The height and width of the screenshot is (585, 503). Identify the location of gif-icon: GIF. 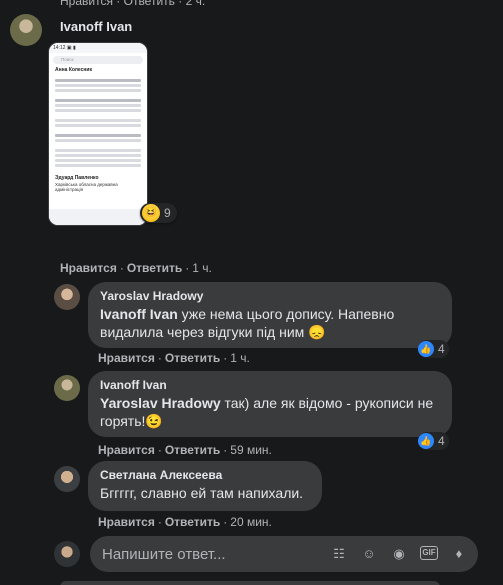
(429, 553).